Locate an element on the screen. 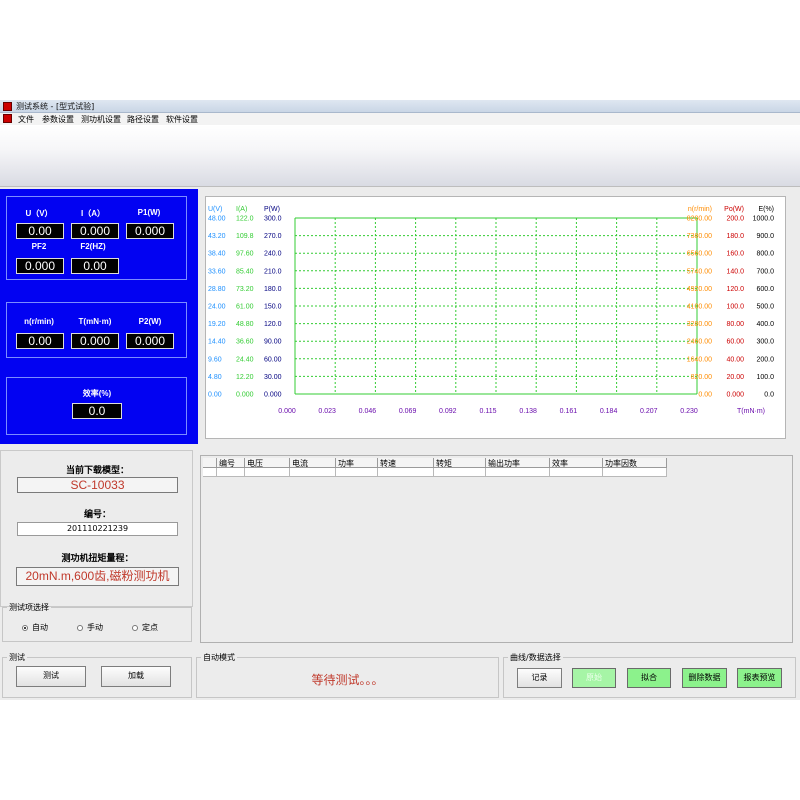  serial-number-field: 201110221239 is located at coordinates (97, 529).